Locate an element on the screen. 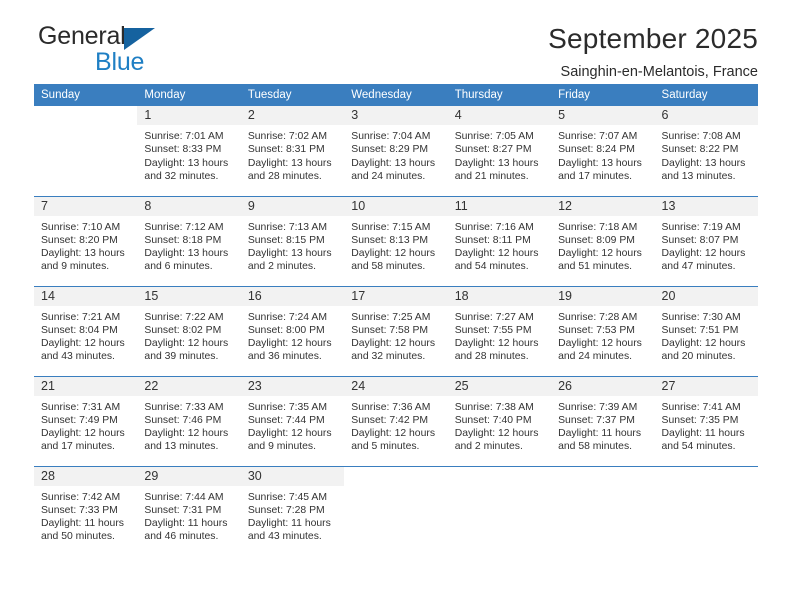 Image resolution: width=792 pixels, height=612 pixels. weekday-header-tuesday: Tuesday is located at coordinates (292, 95).